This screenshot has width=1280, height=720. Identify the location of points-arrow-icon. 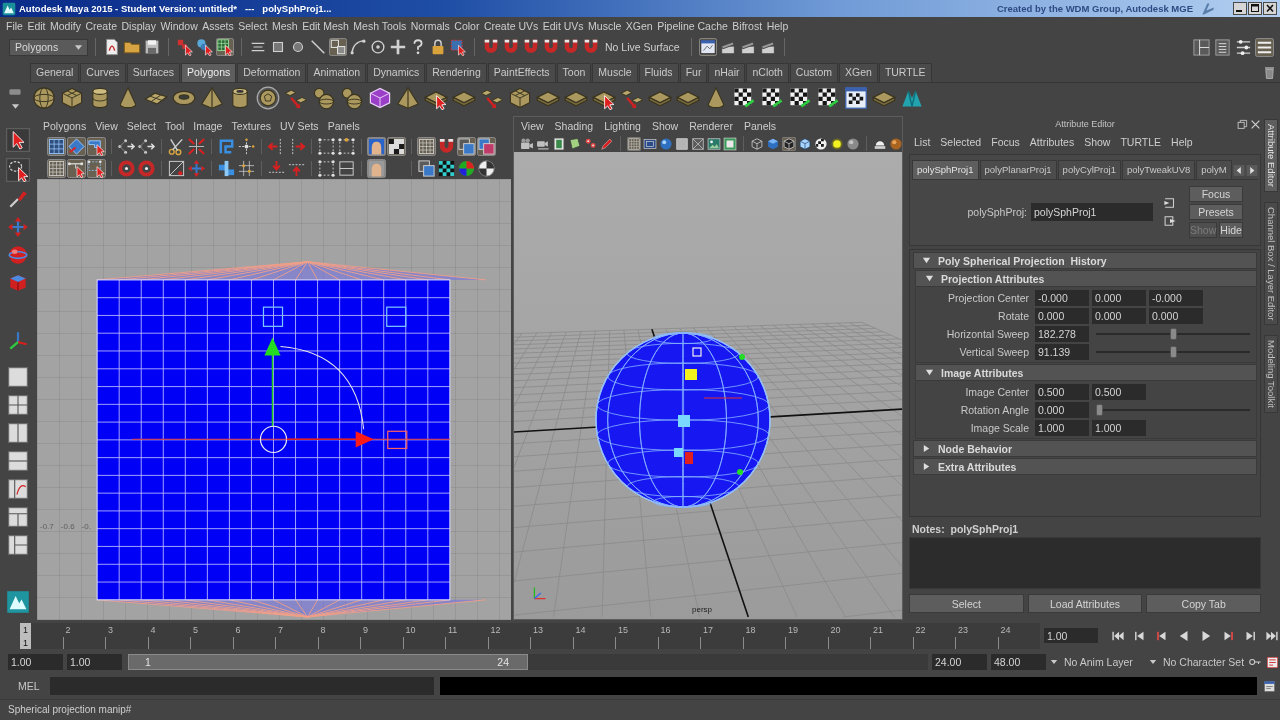
(126, 146).